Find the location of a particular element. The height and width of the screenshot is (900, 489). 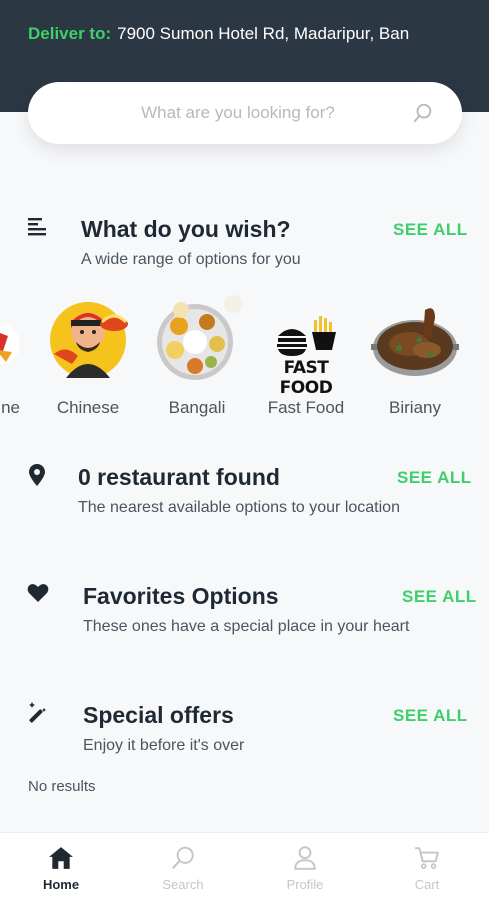

address-text: 7900 Sumon Hotel Rd, Madaripur, Ban is located at coordinates (263, 33).